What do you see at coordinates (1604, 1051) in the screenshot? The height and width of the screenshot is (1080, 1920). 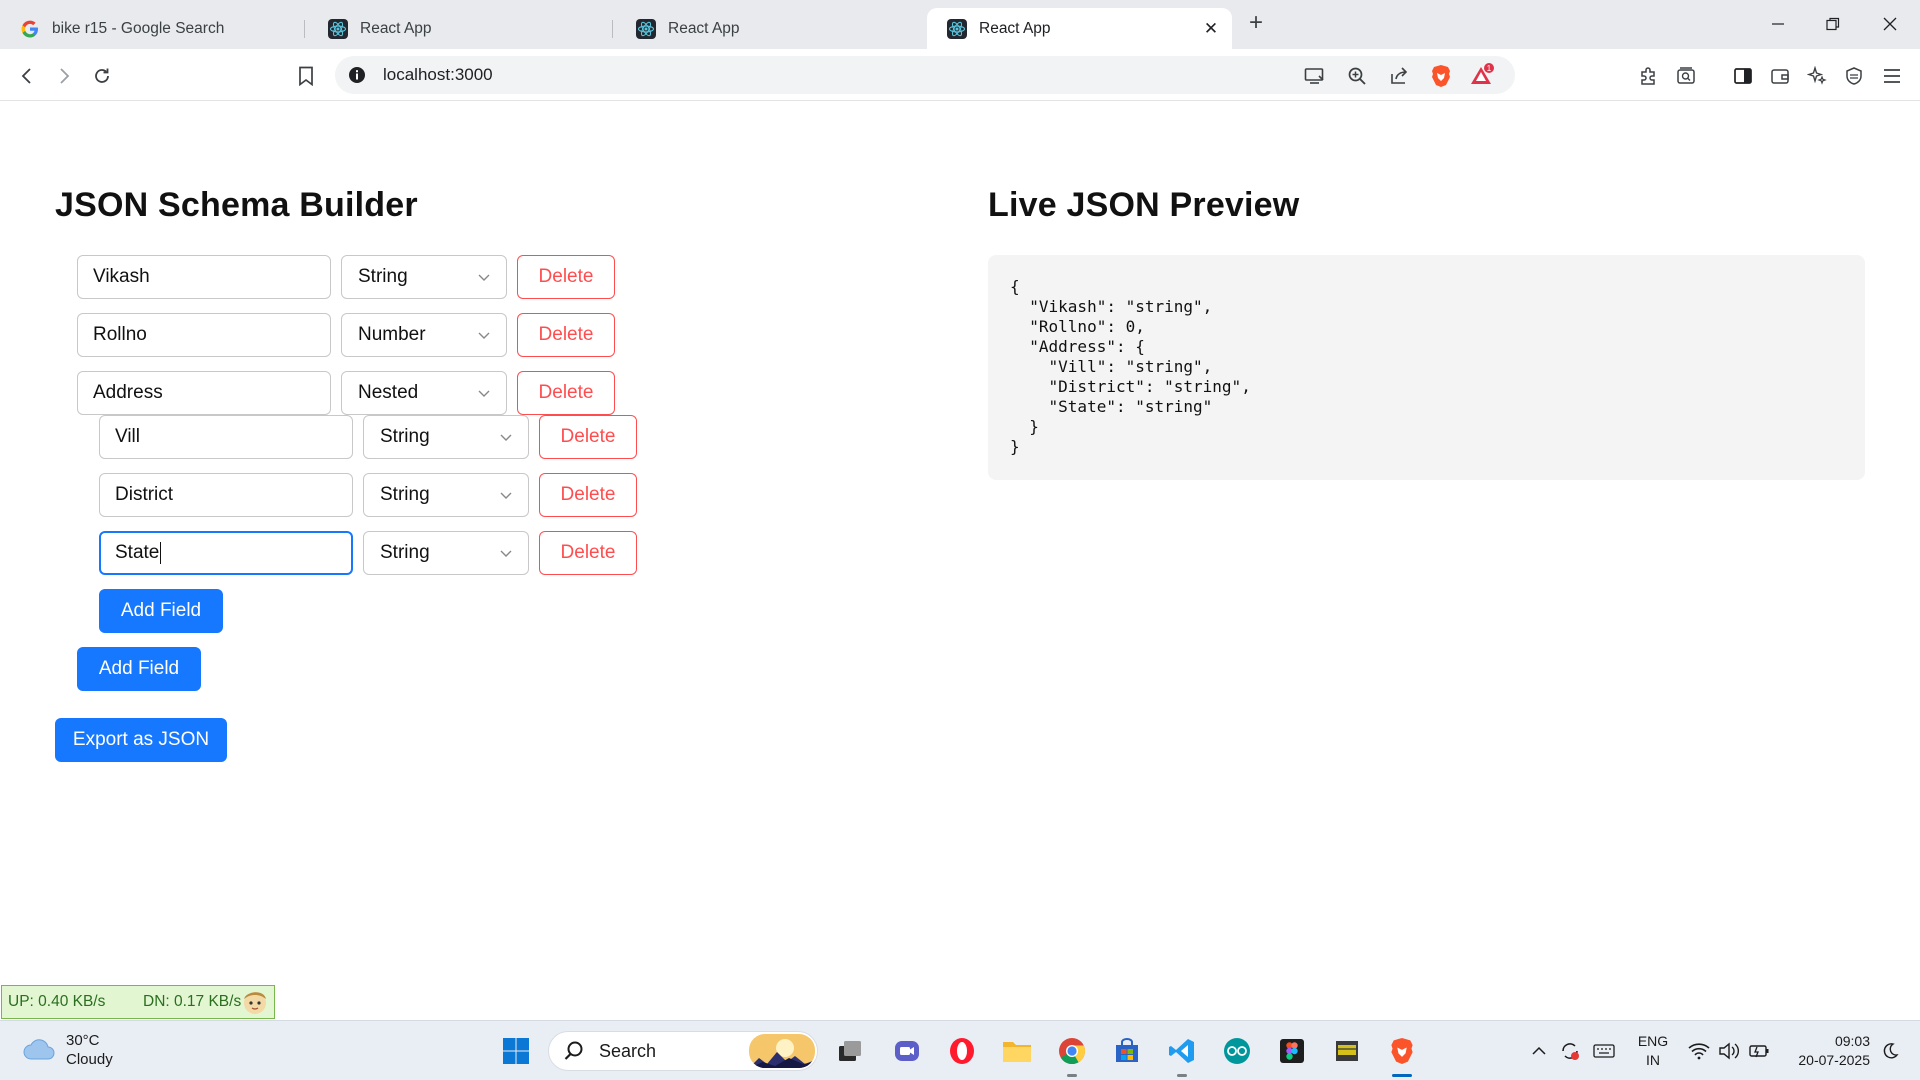 I see `keyboard-icon` at bounding box center [1604, 1051].